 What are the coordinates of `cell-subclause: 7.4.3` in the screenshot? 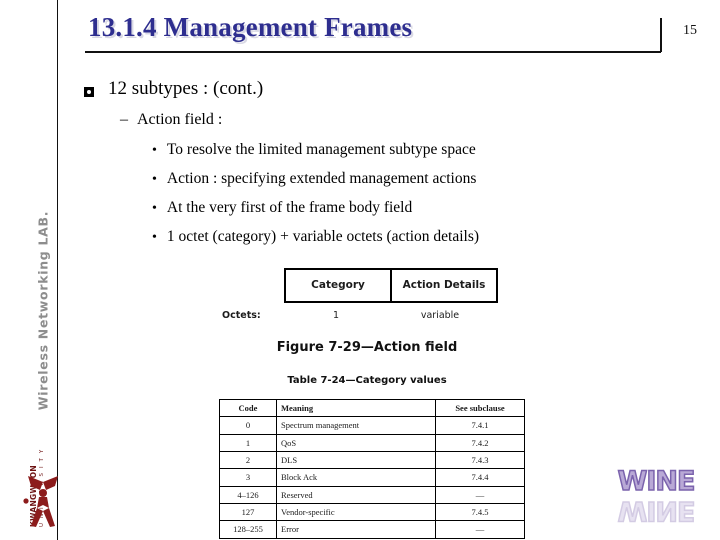 It's located at (480, 460).